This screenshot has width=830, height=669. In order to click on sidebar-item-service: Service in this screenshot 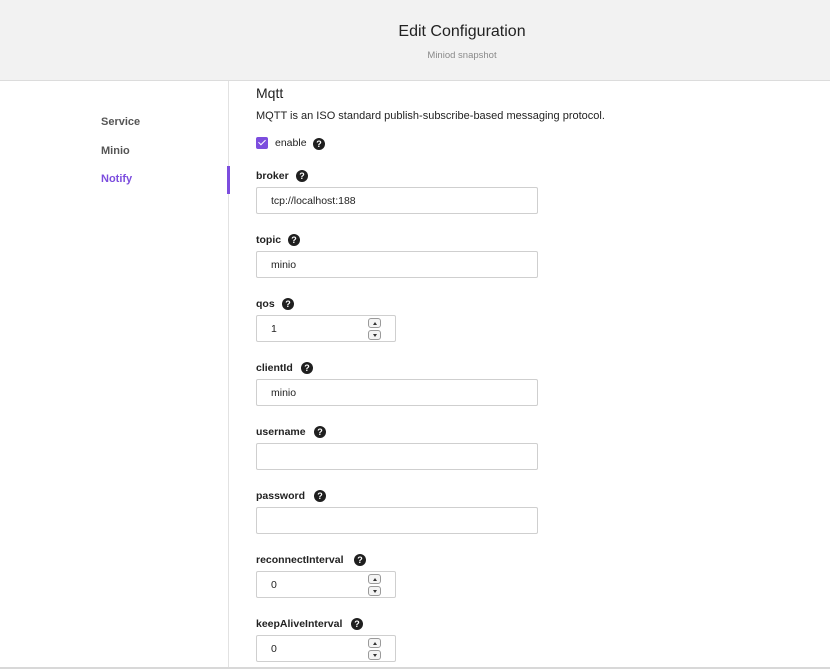, I will do `click(120, 122)`.